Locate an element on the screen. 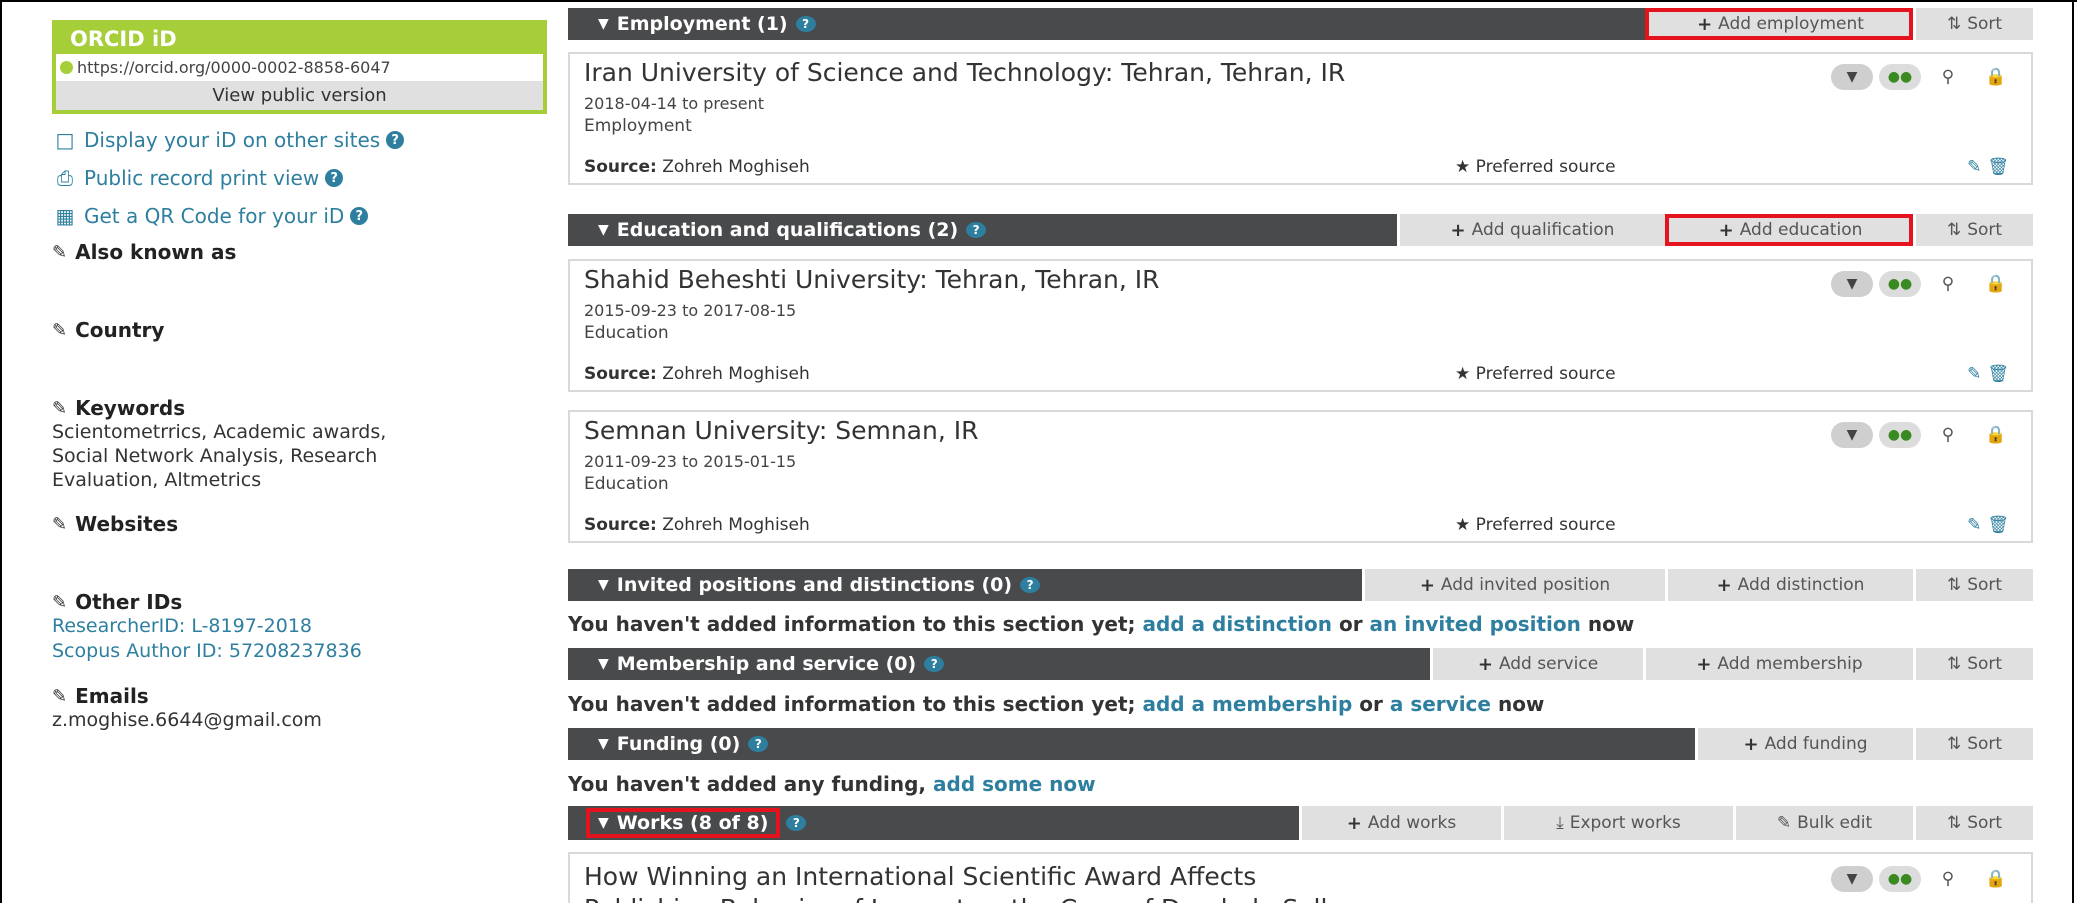  qr-code-link: ▦ Get a QR Code for your iD ? is located at coordinates (299, 216).